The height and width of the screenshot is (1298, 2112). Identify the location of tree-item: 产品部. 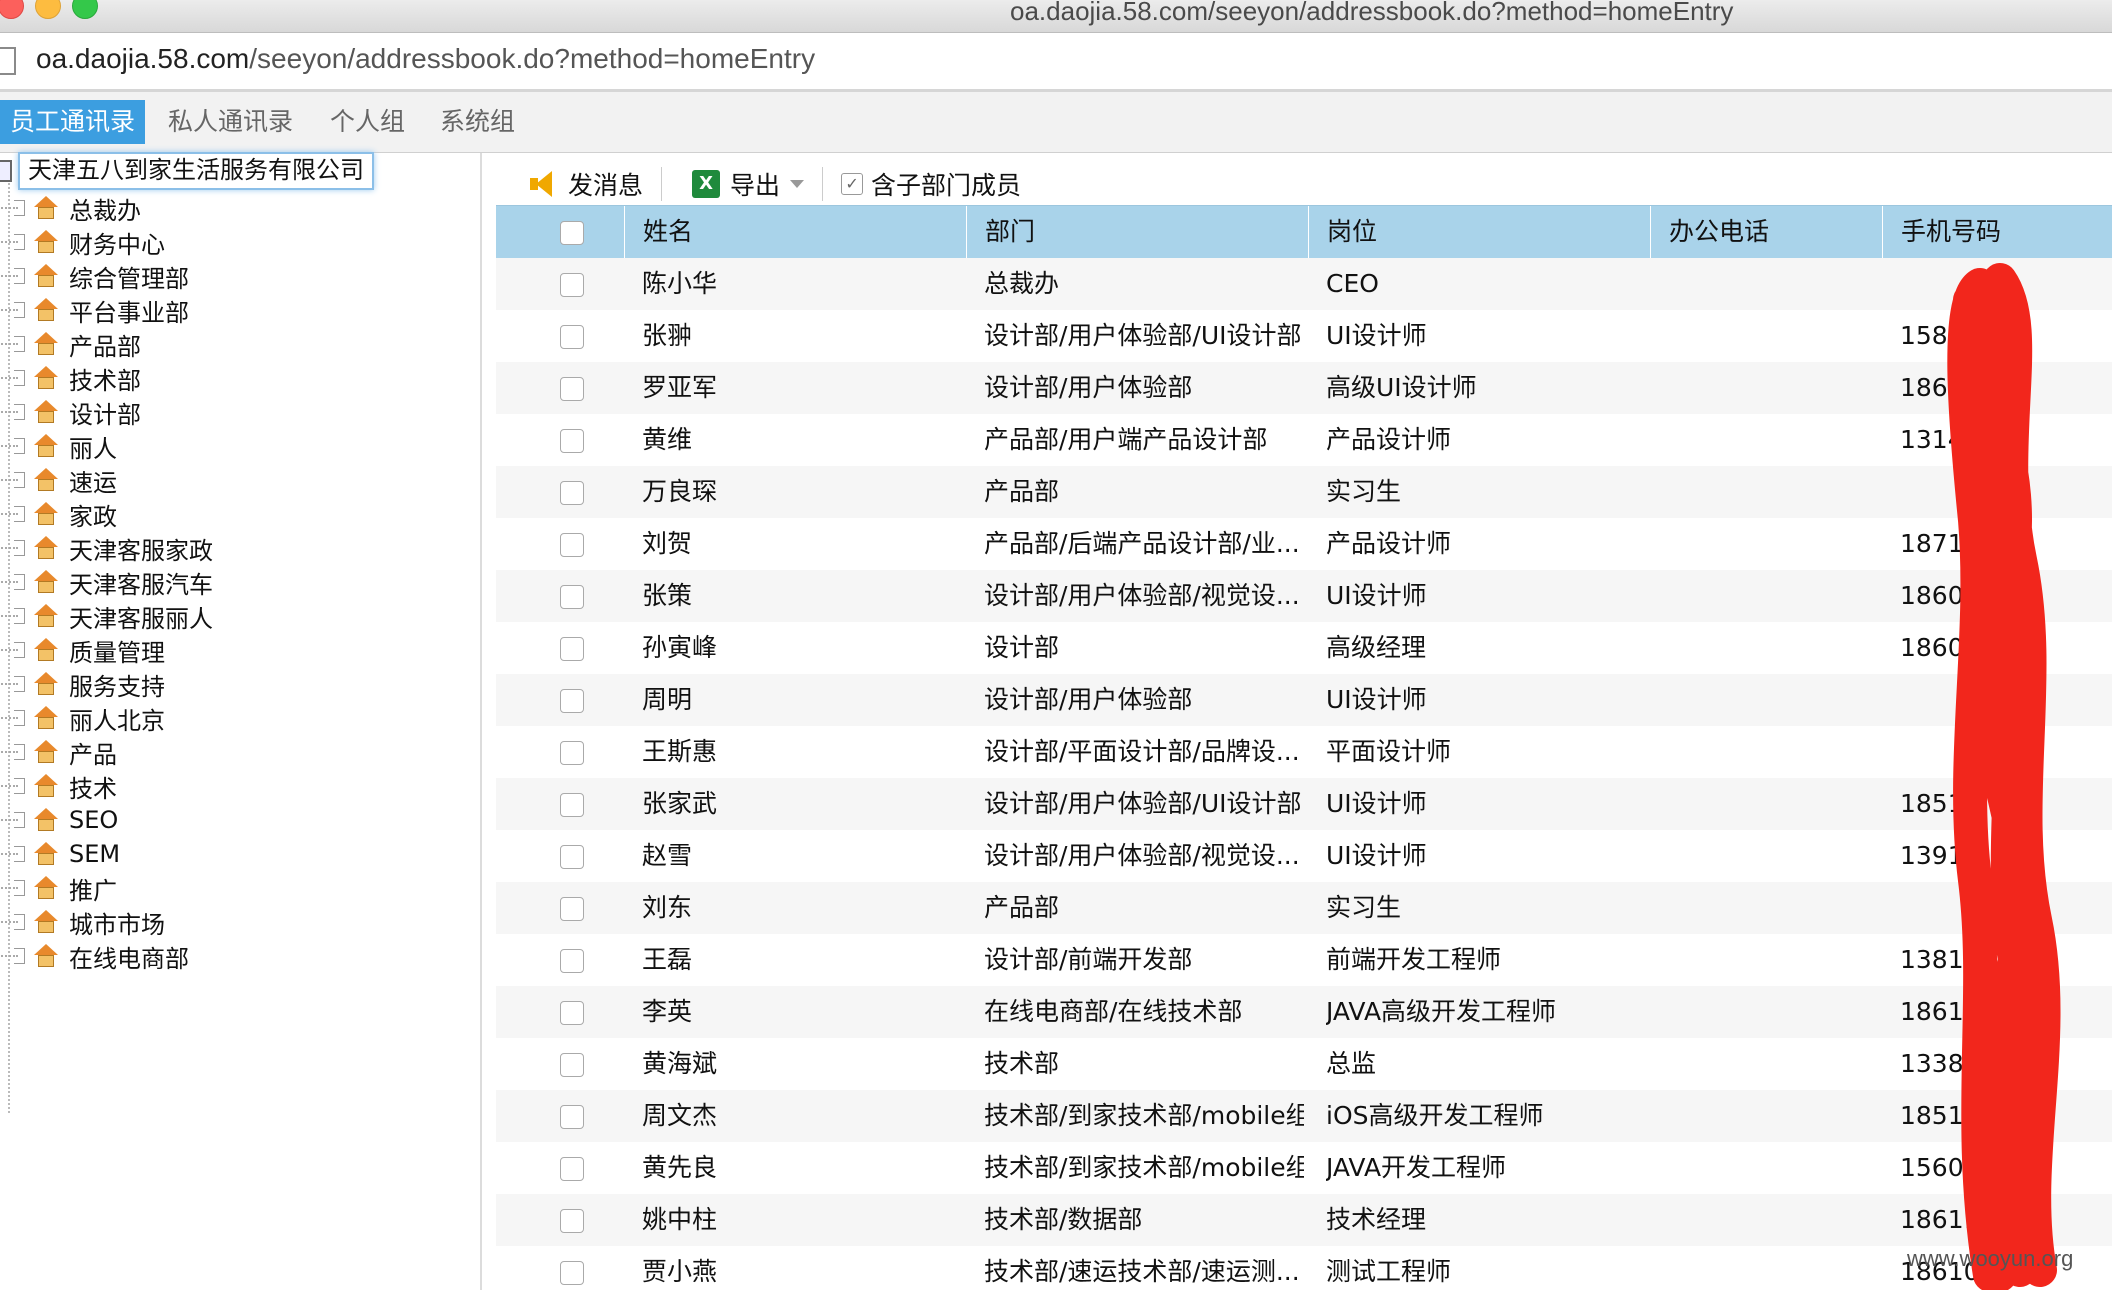
(70, 344).